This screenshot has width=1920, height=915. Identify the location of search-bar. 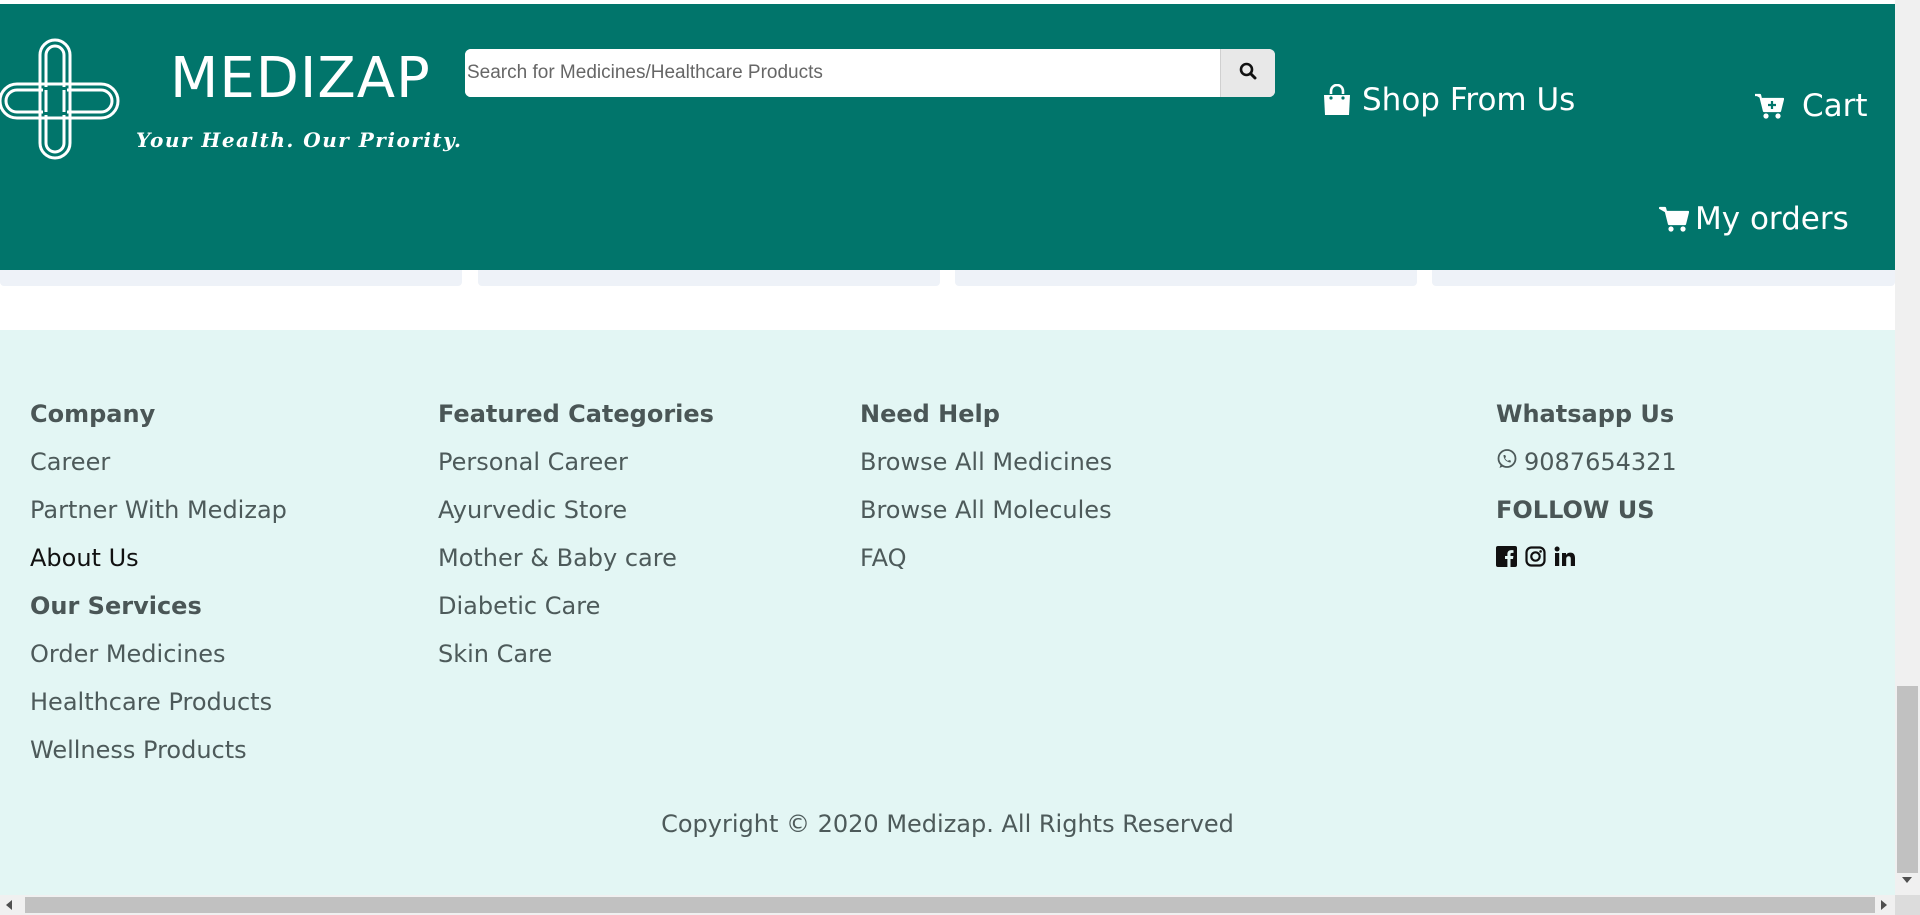
(870, 73).